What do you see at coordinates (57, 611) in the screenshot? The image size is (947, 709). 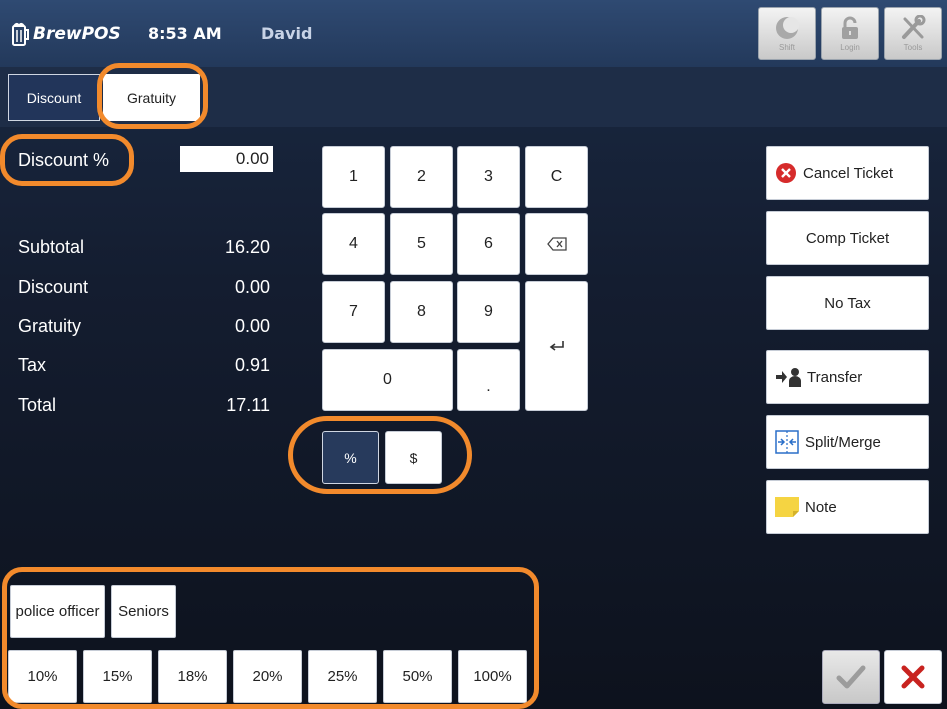 I see `preset-police-officer: police officer` at bounding box center [57, 611].